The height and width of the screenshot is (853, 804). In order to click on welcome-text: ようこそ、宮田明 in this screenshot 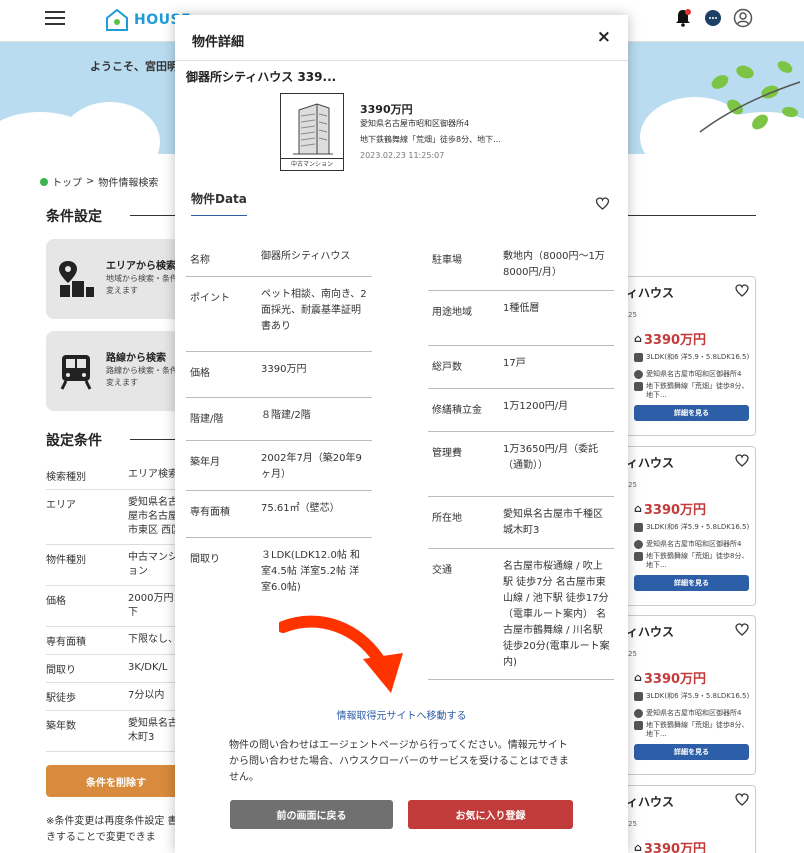, I will do `click(134, 66)`.